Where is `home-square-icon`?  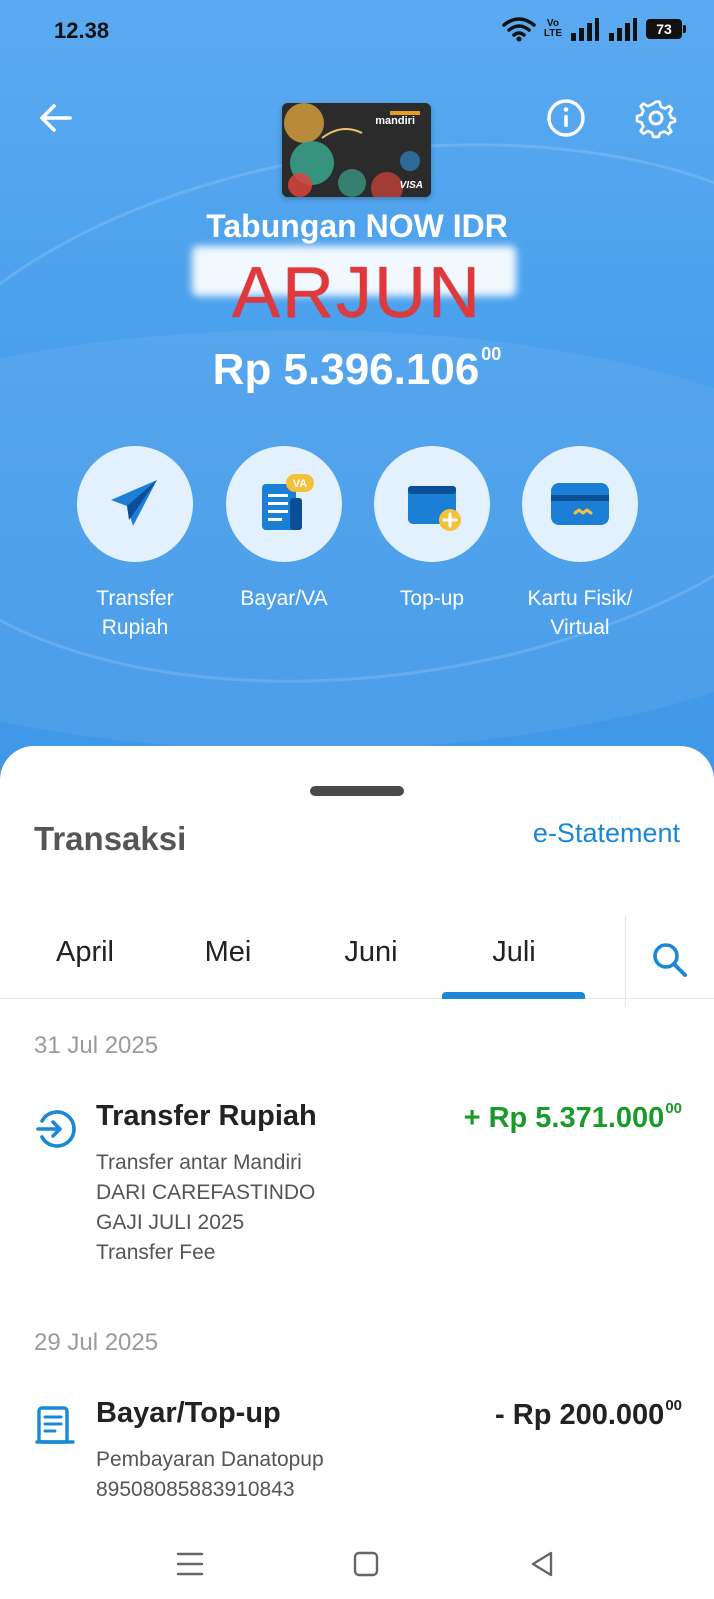
home-square-icon is located at coordinates (366, 1564).